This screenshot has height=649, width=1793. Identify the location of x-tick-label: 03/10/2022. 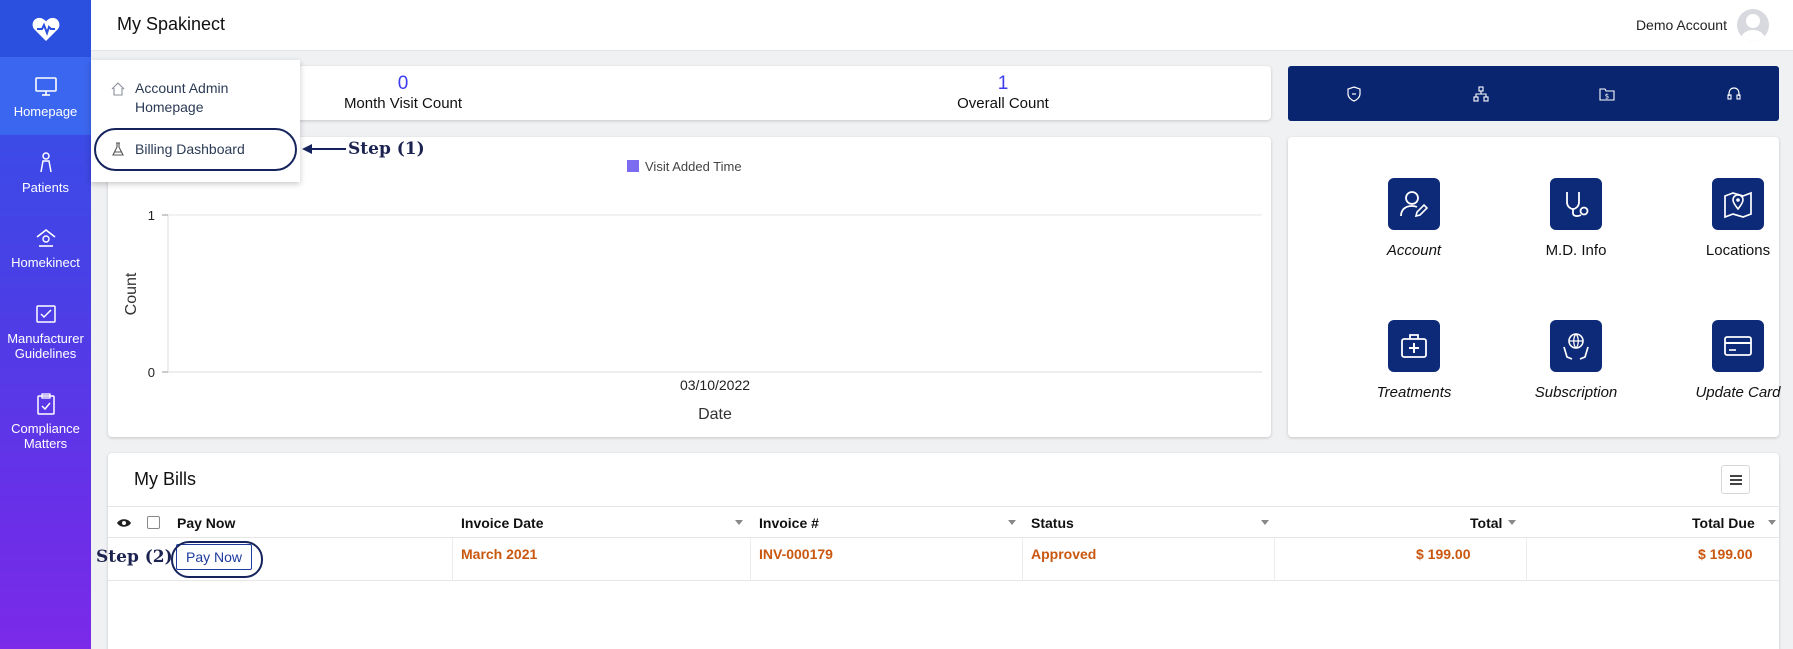
(715, 385).